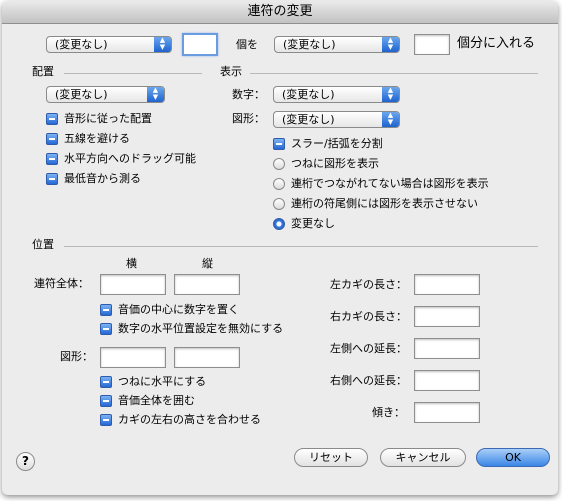 The image size is (562, 501). Describe the element at coordinates (301, 246) in the screenshot. I see `position-separator` at that location.